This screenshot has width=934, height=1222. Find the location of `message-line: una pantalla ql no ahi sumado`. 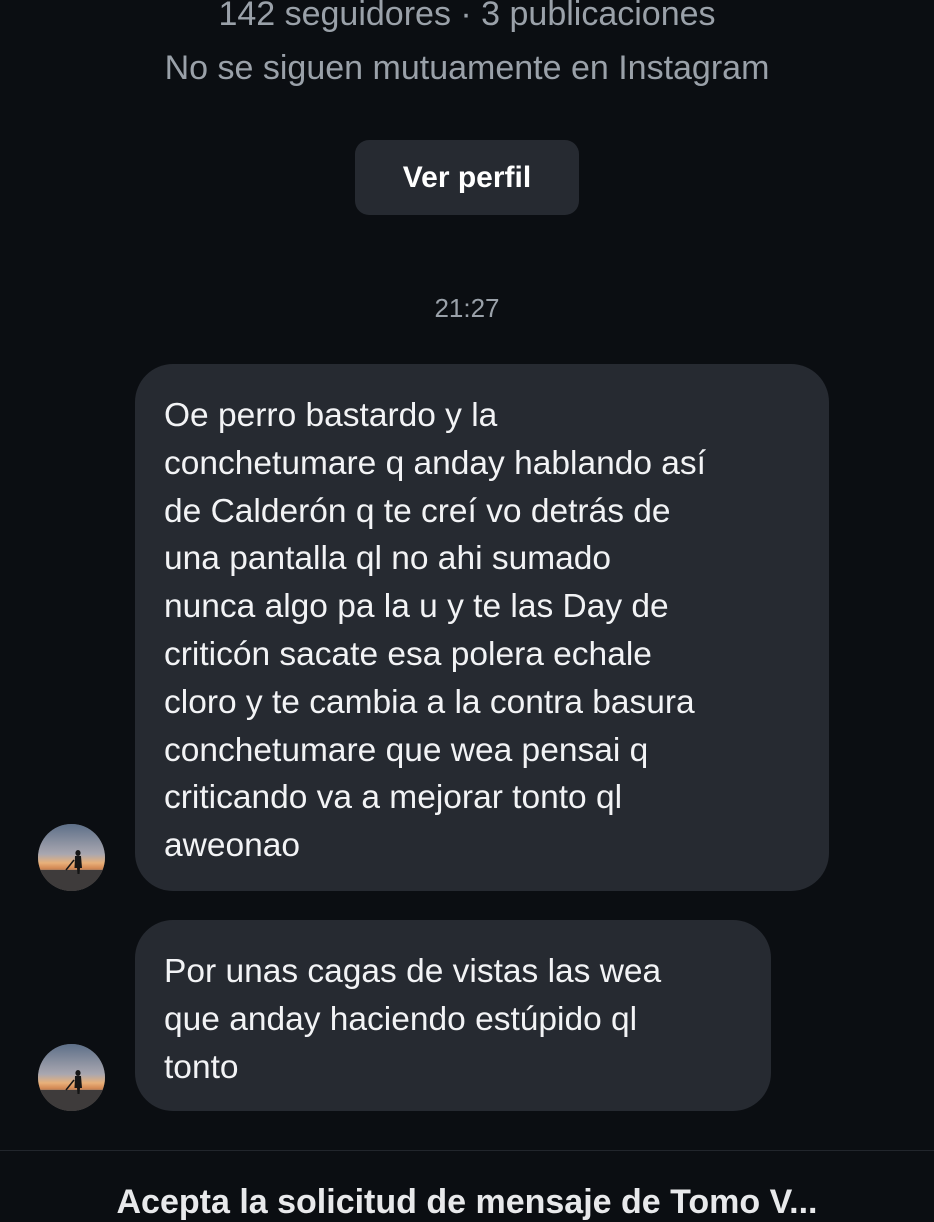

message-line: una pantalla ql no ahi sumado is located at coordinates (387, 559).